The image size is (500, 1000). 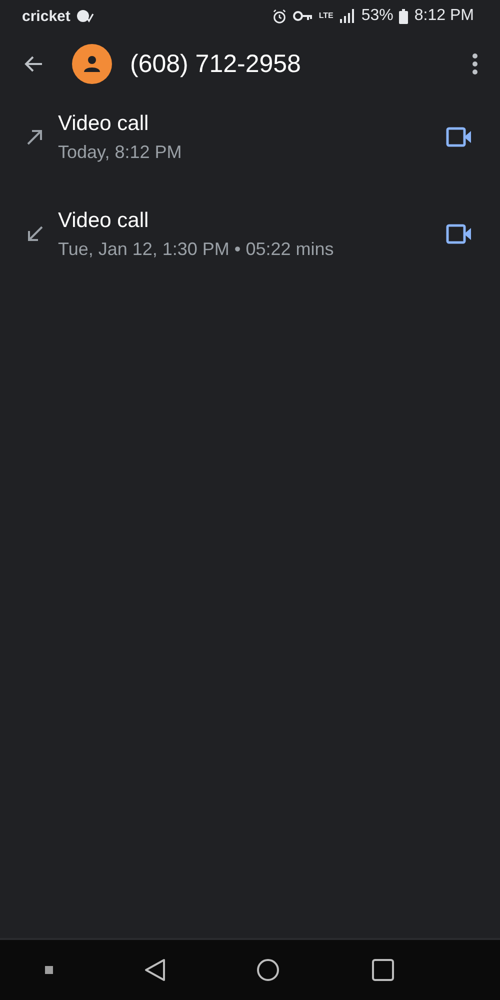 I want to click on phone-number: (608) 712-2958, so click(x=216, y=64).